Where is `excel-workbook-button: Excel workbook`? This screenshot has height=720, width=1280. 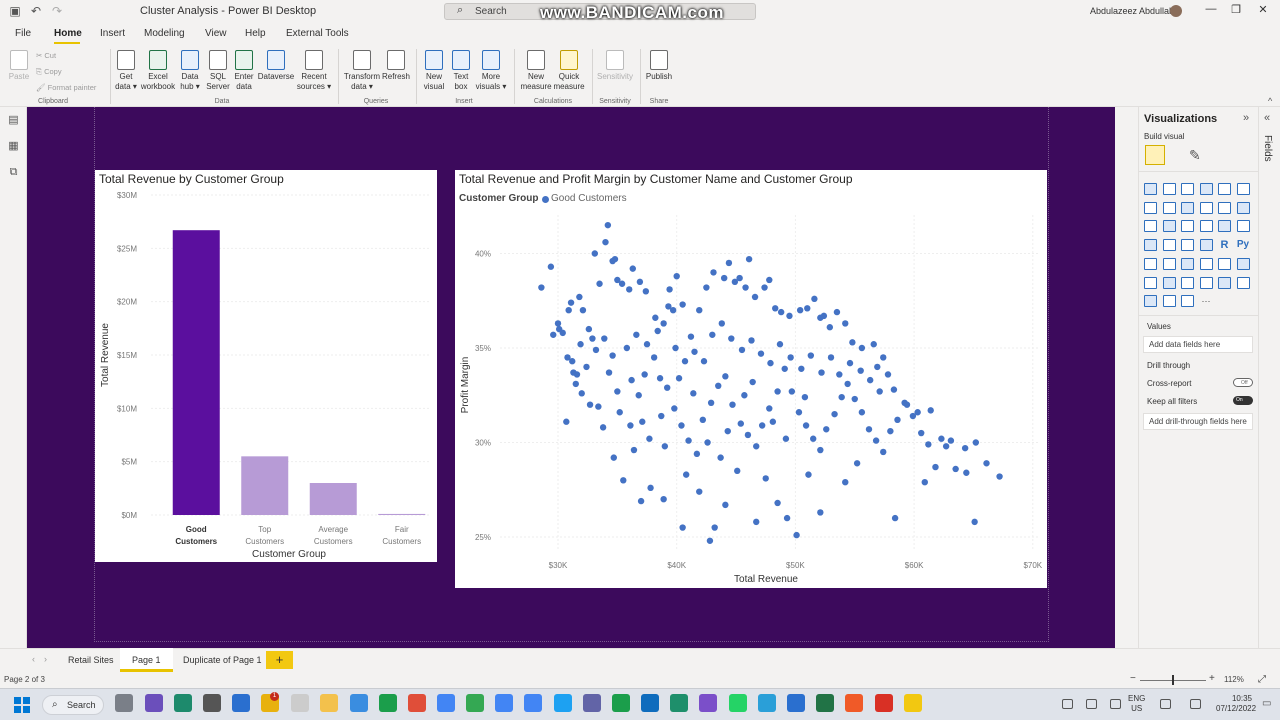
excel-workbook-button: Excel workbook is located at coordinates (158, 71).